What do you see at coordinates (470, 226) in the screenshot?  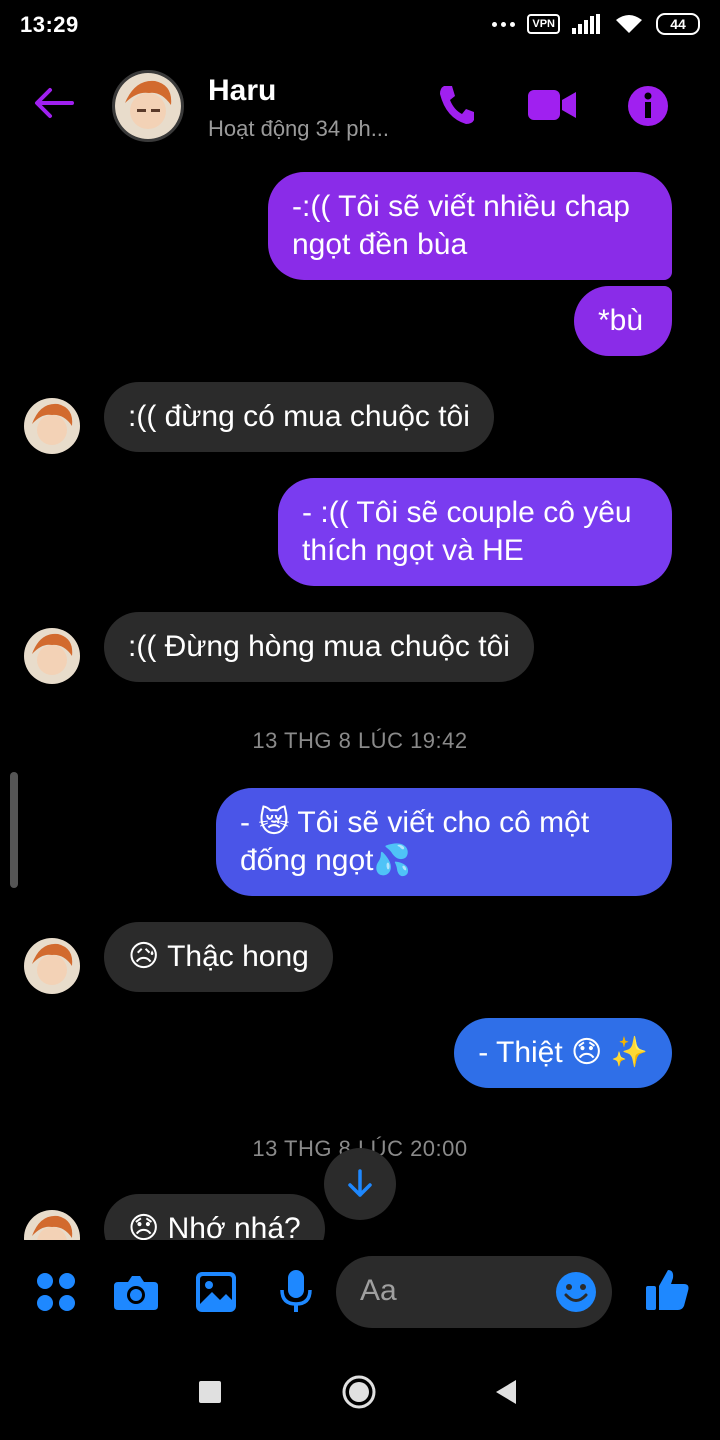 I see `outgoing-message: -:(( Tôi sẽ viết nhiều chap ngọt đền bùa` at bounding box center [470, 226].